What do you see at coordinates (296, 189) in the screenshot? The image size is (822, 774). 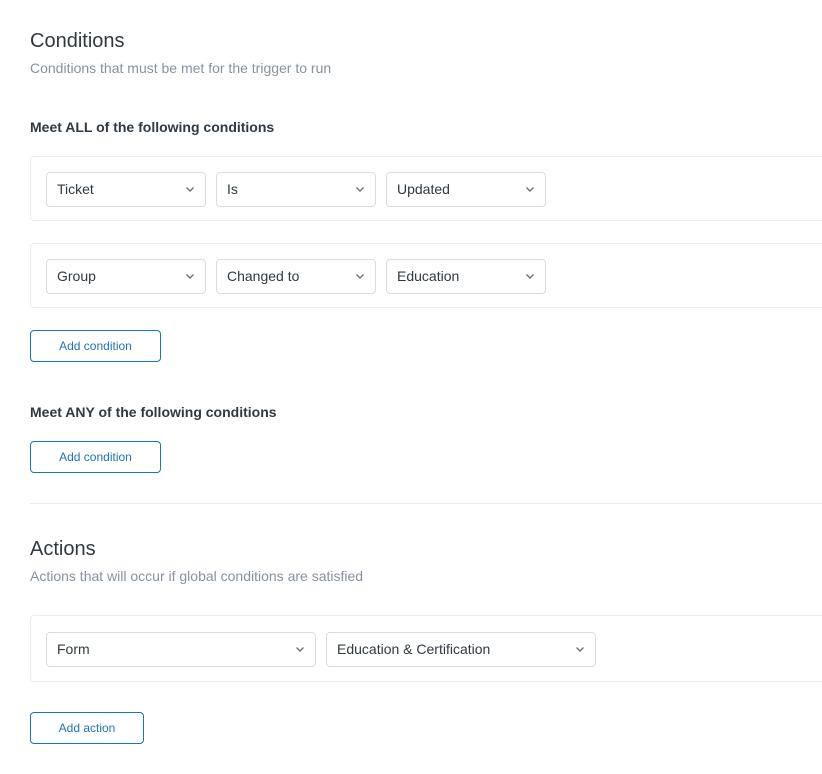 I see `condition-operator-select: Is` at bounding box center [296, 189].